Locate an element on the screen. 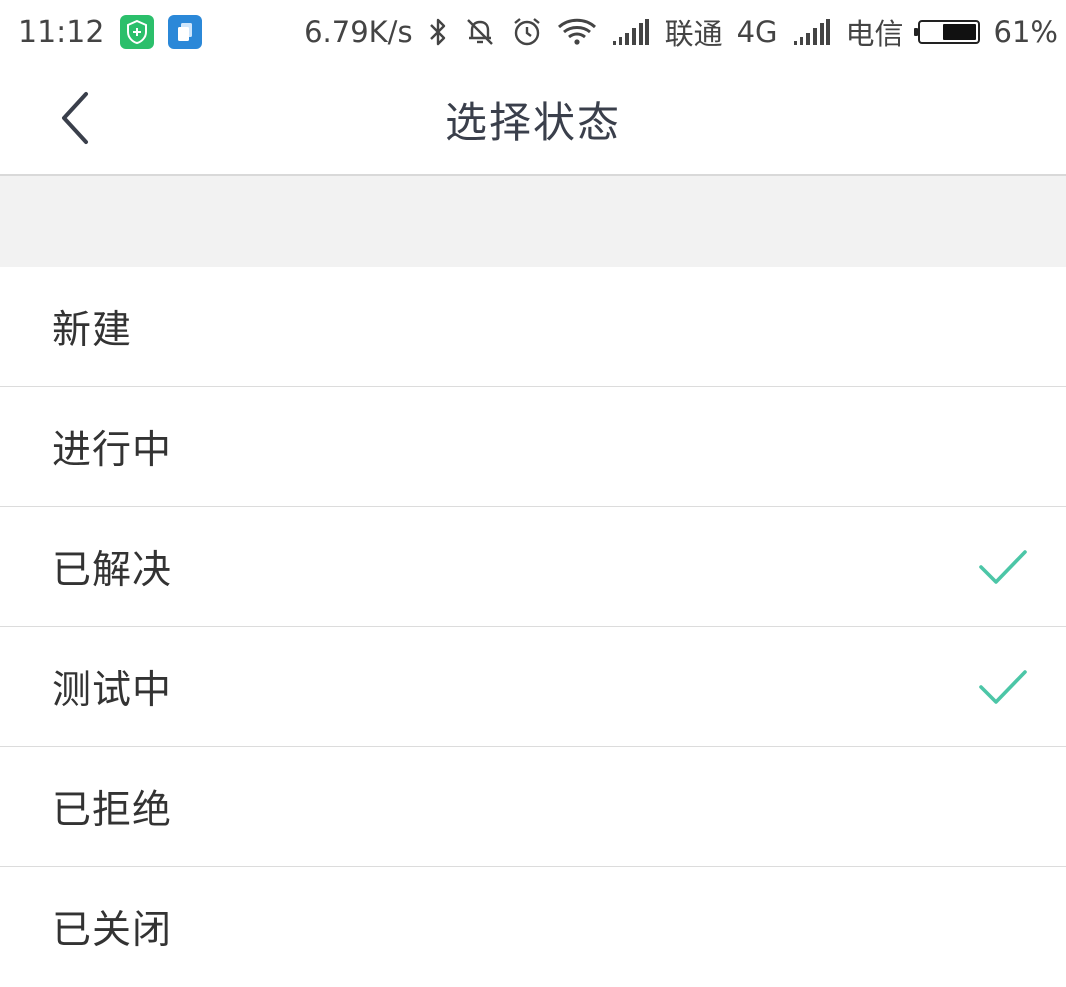 The image size is (1066, 987). status-option-in-progress: 进行中 is located at coordinates (533, 447).